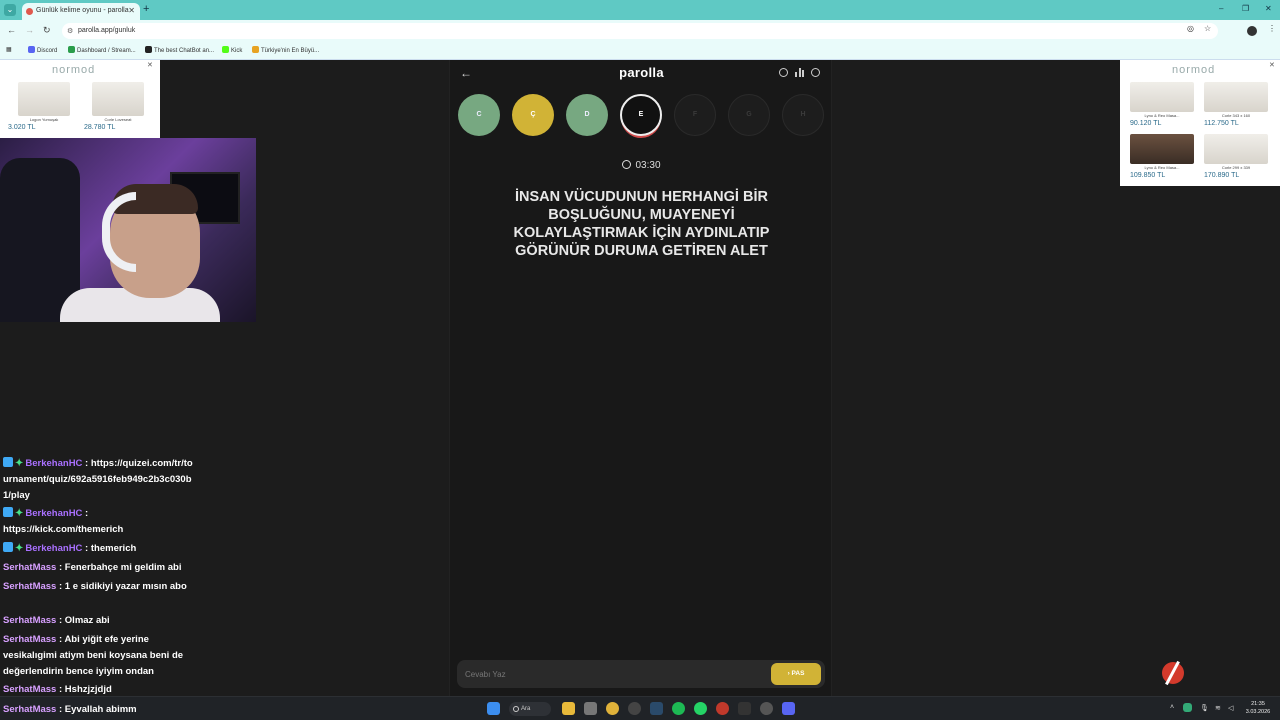  I want to click on back-arrow-icon: ←, so click(11, 30).